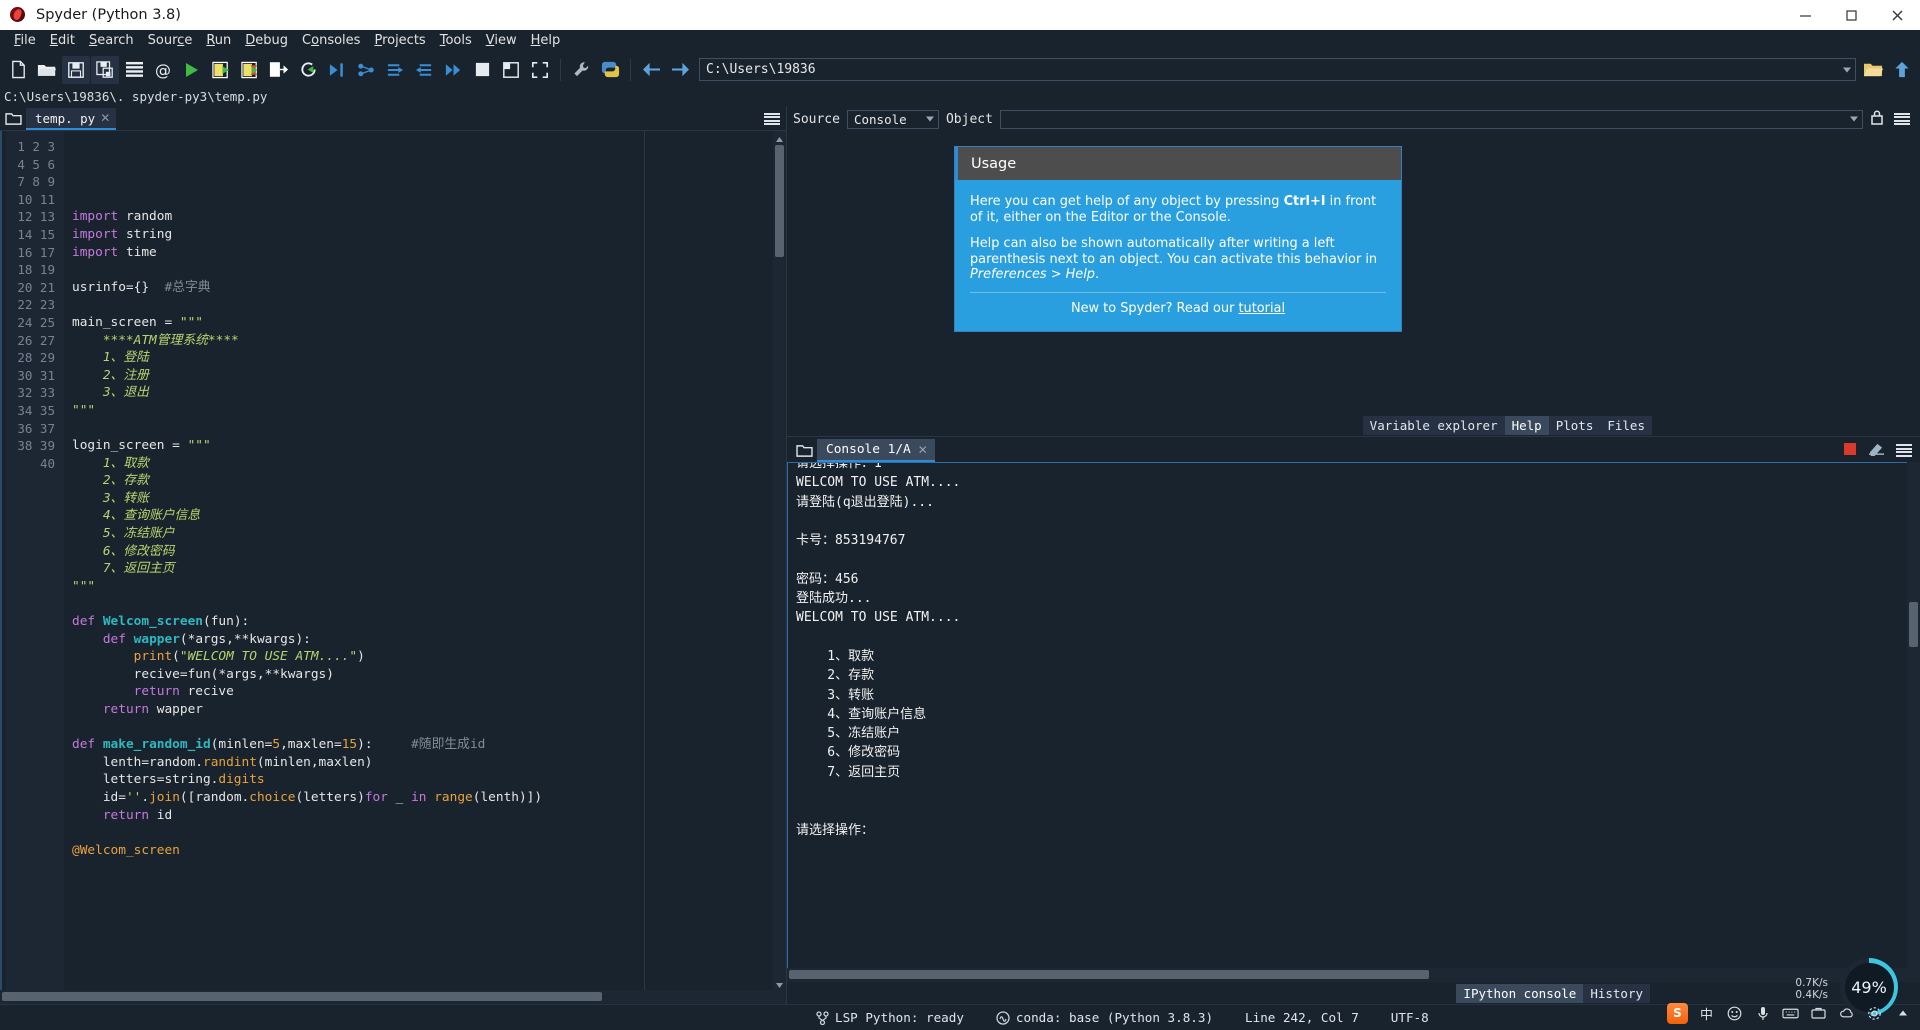 The image size is (1920, 1030). Describe the element at coordinates (540, 70) in the screenshot. I see `fullscreen-icon` at that location.